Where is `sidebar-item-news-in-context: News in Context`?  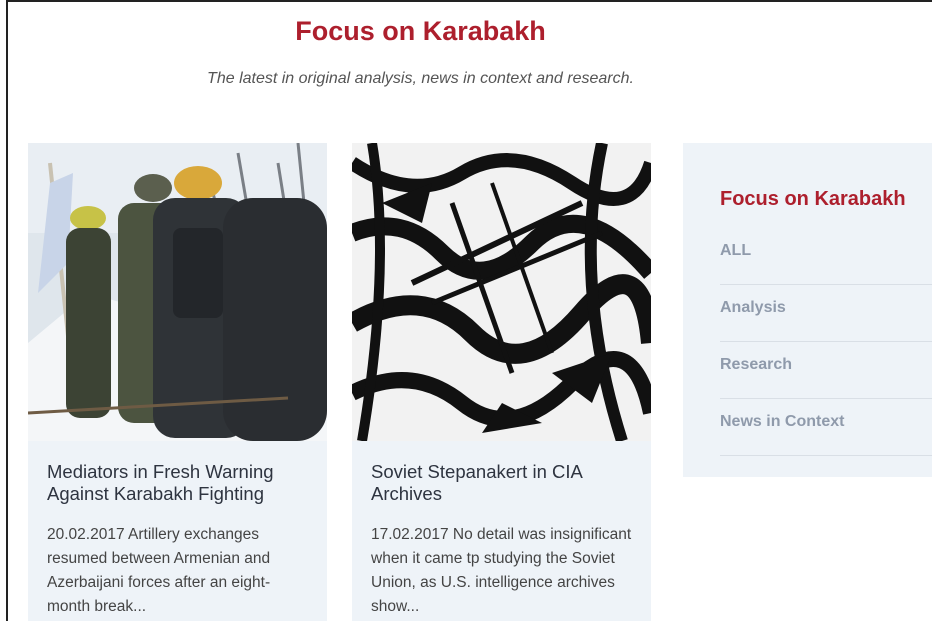 sidebar-item-news-in-context: News in Context is located at coordinates (826, 427).